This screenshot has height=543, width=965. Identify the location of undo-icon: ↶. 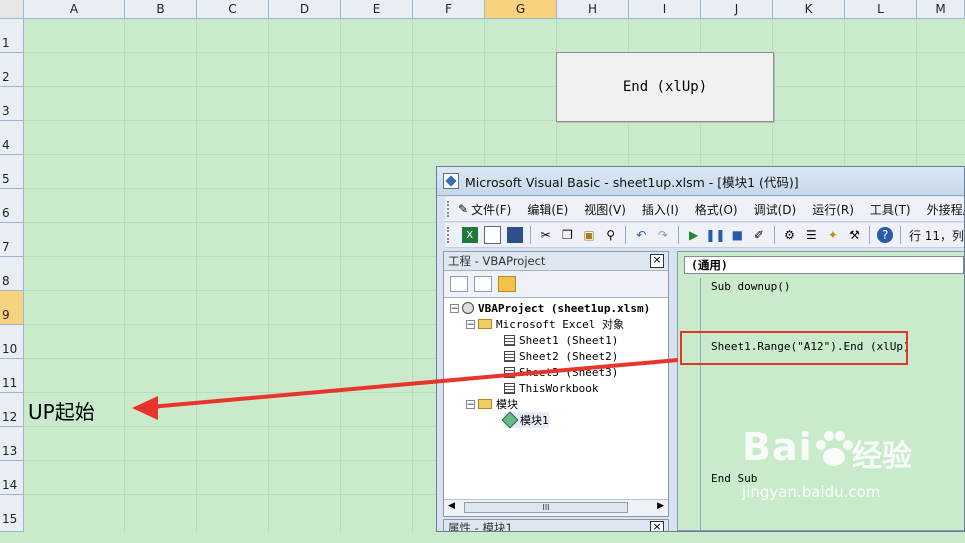
(641, 235).